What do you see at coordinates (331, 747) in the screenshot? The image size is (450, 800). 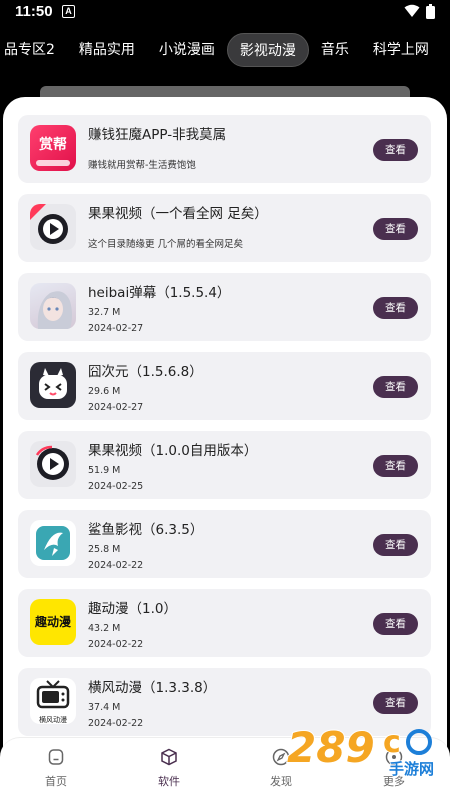 I see `svg-text: 289` at bounding box center [331, 747].